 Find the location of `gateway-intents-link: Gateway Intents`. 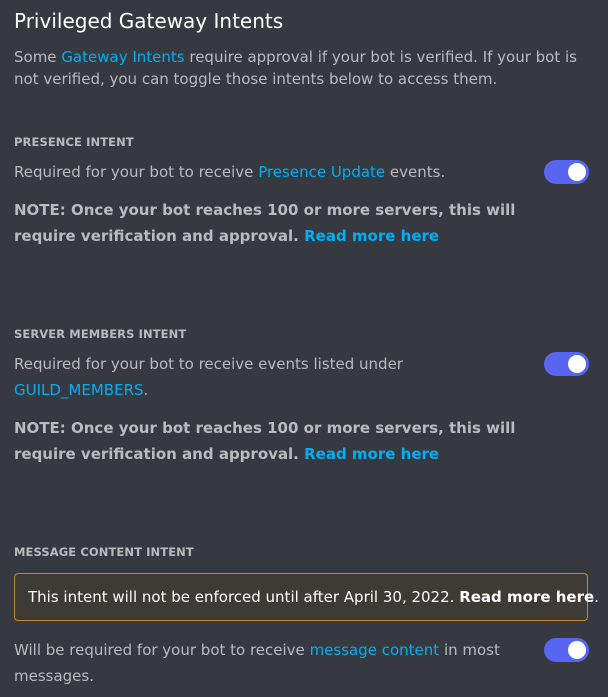

gateway-intents-link: Gateway Intents is located at coordinates (122, 57).